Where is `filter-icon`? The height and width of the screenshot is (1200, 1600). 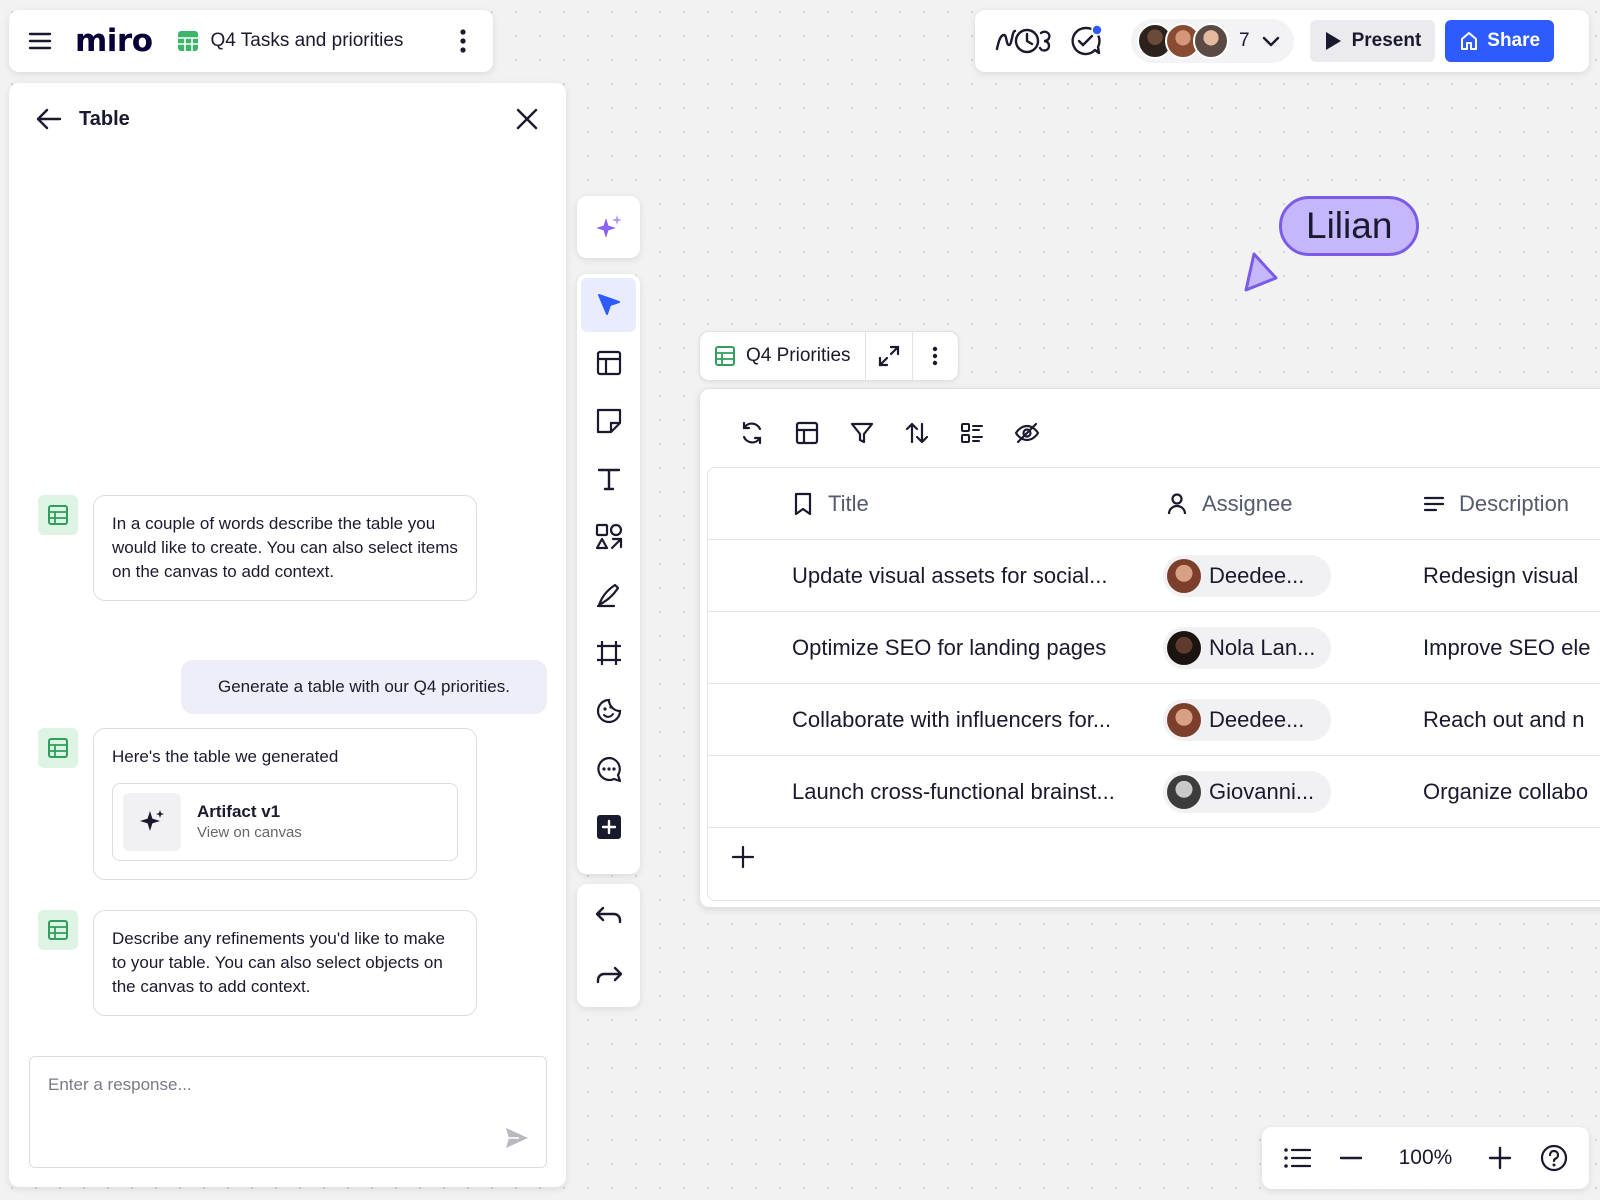
filter-icon is located at coordinates (861, 433).